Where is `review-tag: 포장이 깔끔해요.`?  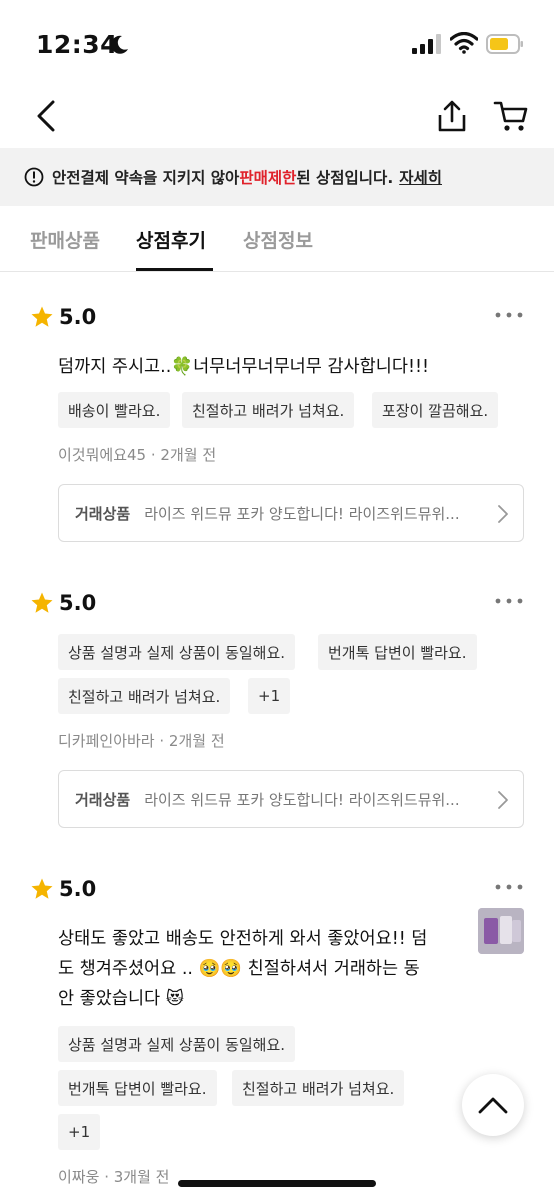 review-tag: 포장이 깔끔해요. is located at coordinates (435, 410).